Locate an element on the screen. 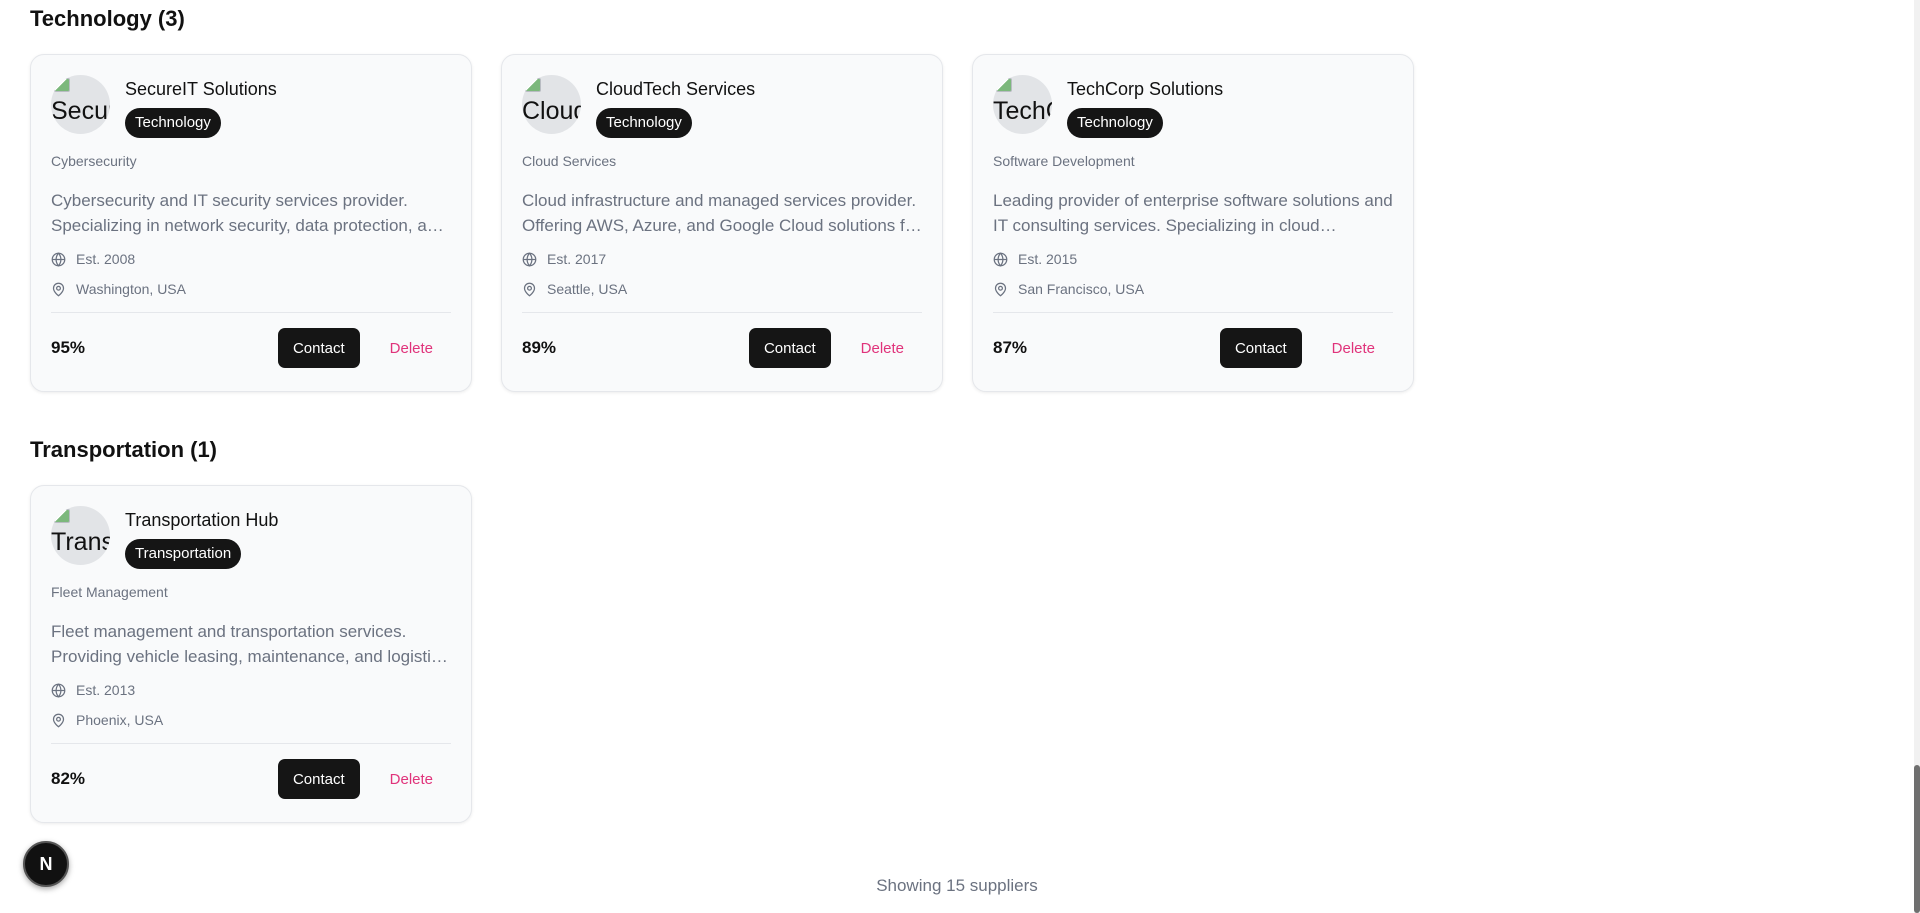  avatar-alt-text: CloudTech Services is located at coordinates (551, 111).